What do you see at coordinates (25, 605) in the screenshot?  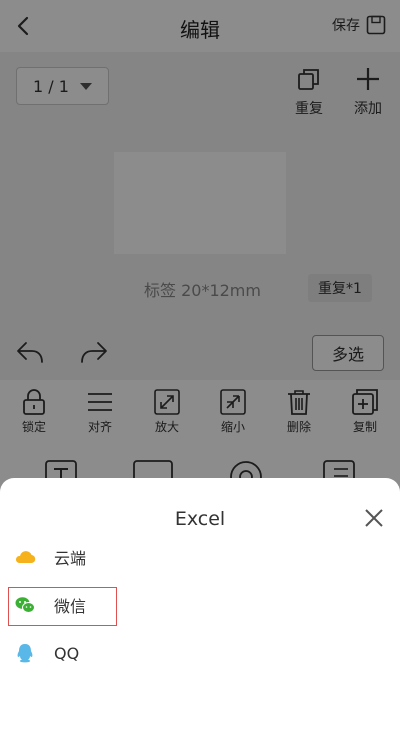 I see `wechat-icon` at bounding box center [25, 605].